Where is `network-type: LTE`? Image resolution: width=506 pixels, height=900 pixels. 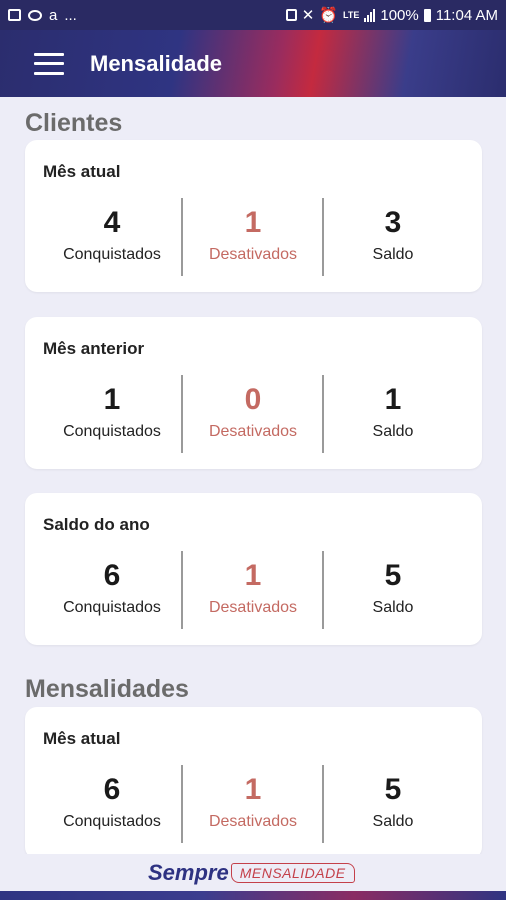 network-type: LTE is located at coordinates (351, 14).